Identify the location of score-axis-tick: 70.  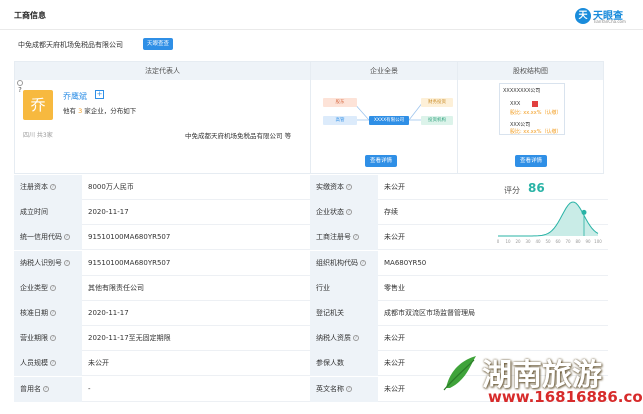
(568, 241).